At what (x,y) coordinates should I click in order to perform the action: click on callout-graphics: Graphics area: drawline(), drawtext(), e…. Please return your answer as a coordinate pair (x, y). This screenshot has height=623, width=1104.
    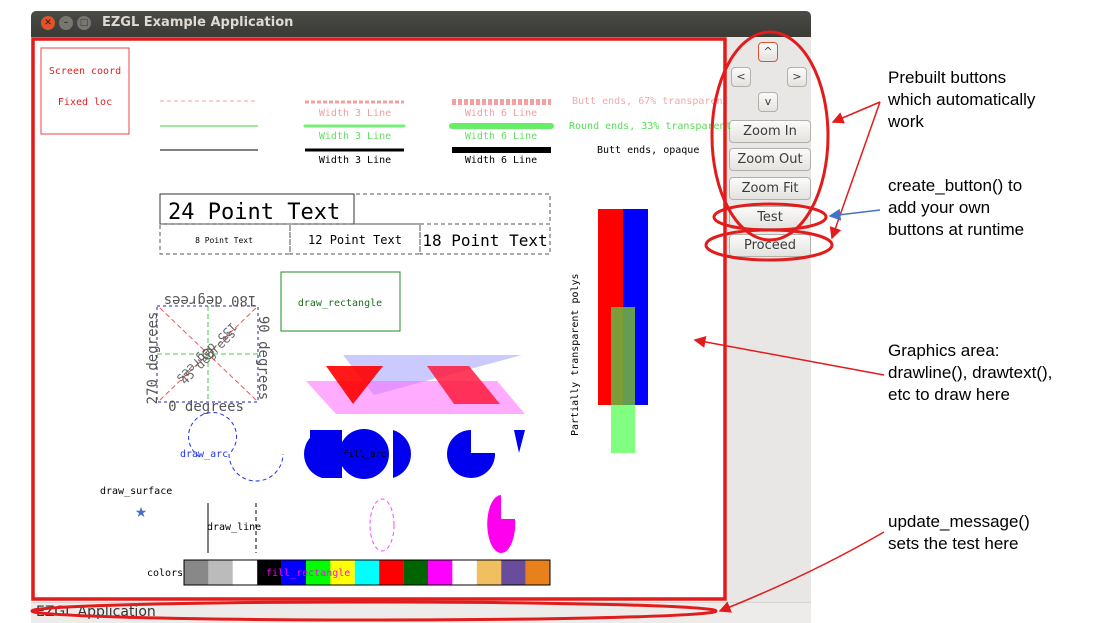
    Looking at the image, I should click on (970, 373).